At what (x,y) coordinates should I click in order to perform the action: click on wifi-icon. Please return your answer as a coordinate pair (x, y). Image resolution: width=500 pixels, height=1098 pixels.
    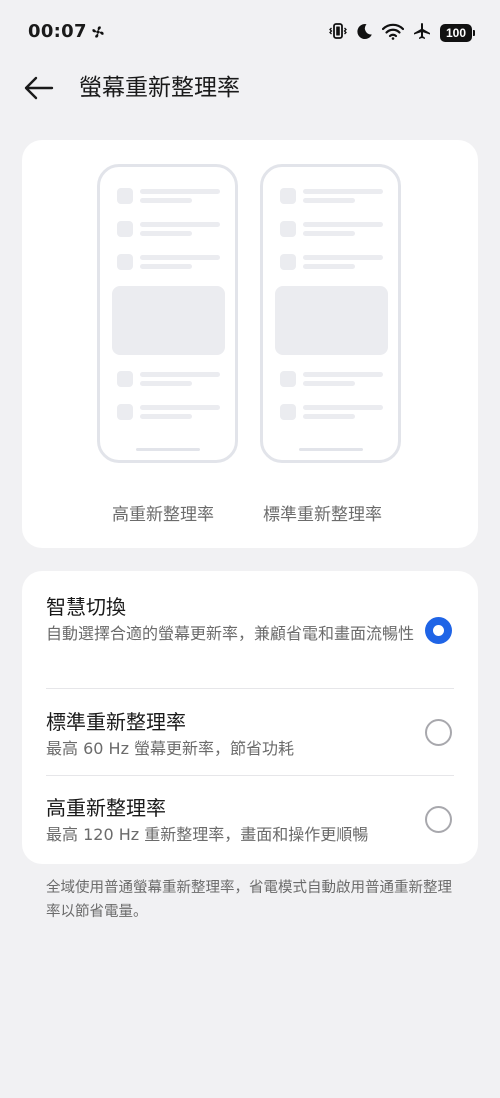
    Looking at the image, I should click on (393, 33).